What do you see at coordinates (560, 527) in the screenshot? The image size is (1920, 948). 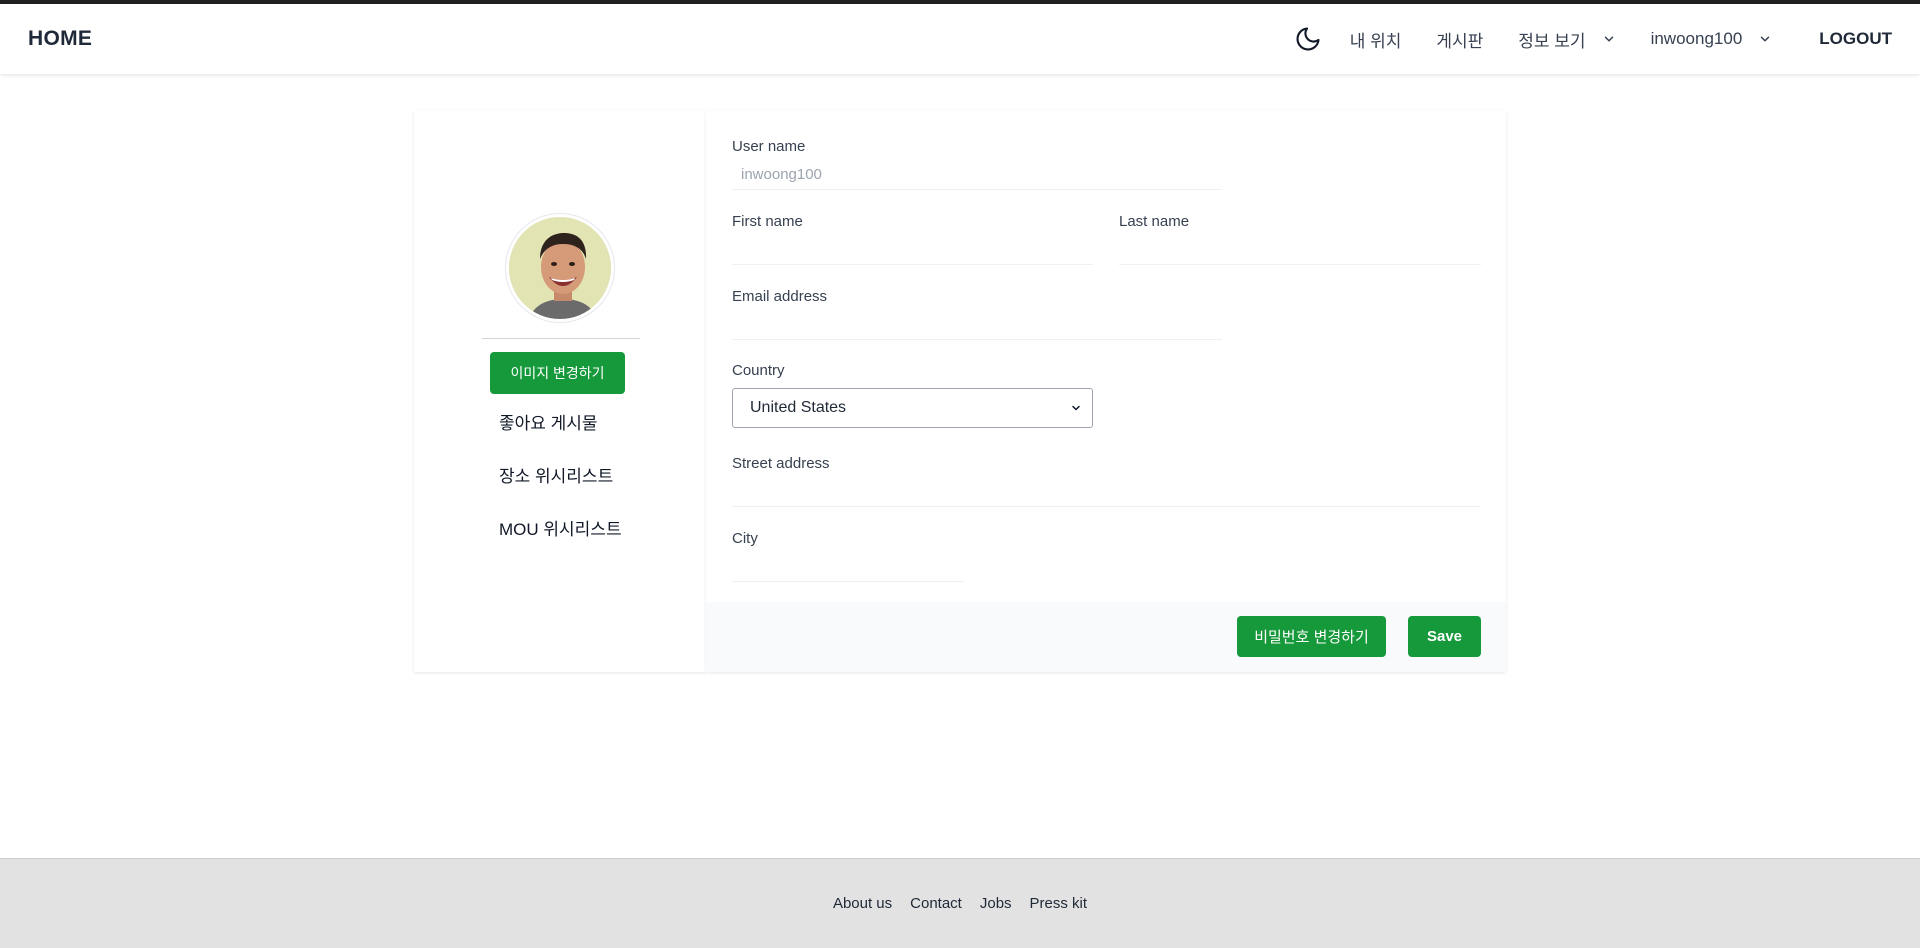 I see `sidebar-item-mou-wishlist: MOU 위시리스트` at bounding box center [560, 527].